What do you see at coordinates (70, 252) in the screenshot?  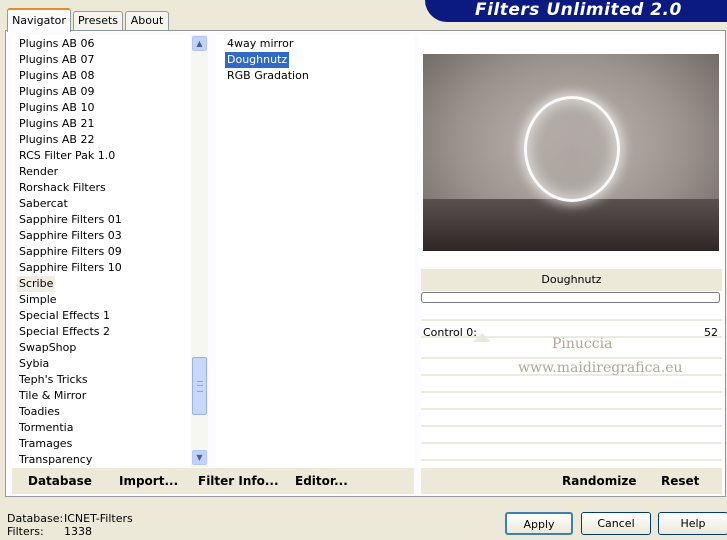 I see `category-item: Sapphire Filters 09` at bounding box center [70, 252].